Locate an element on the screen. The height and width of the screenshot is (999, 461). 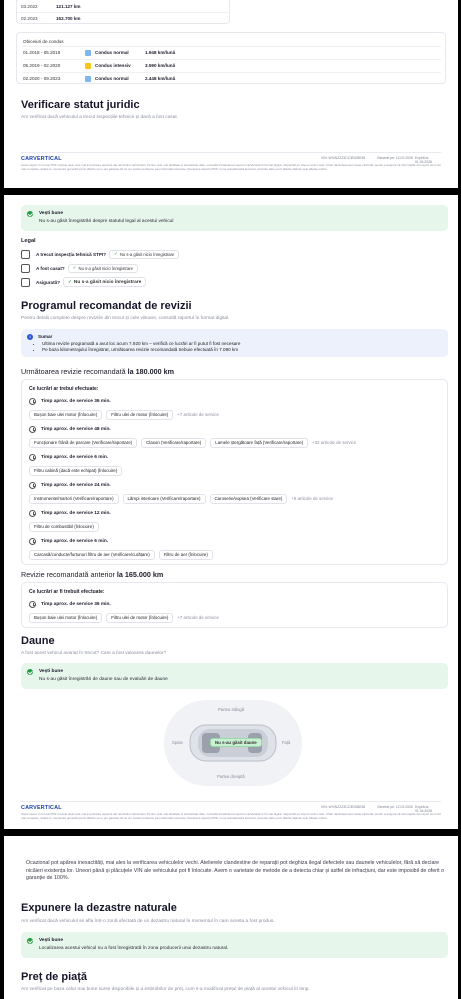
market-price-title: Preț de piață is located at coordinates (54, 977).